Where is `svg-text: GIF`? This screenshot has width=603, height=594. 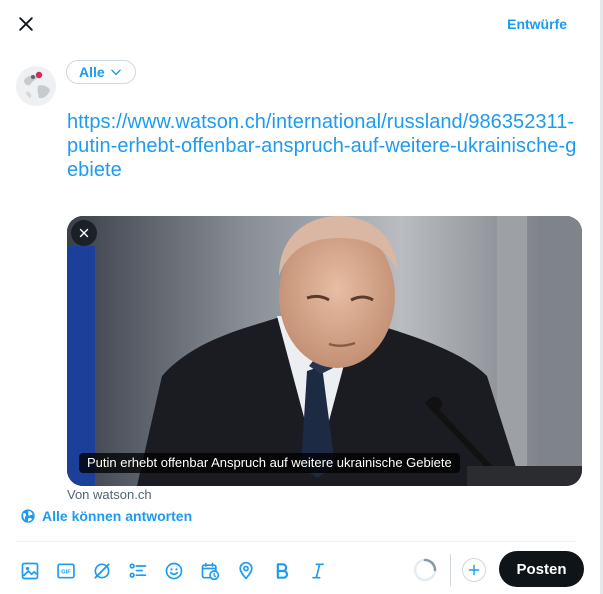 svg-text: GIF is located at coordinates (66, 573).